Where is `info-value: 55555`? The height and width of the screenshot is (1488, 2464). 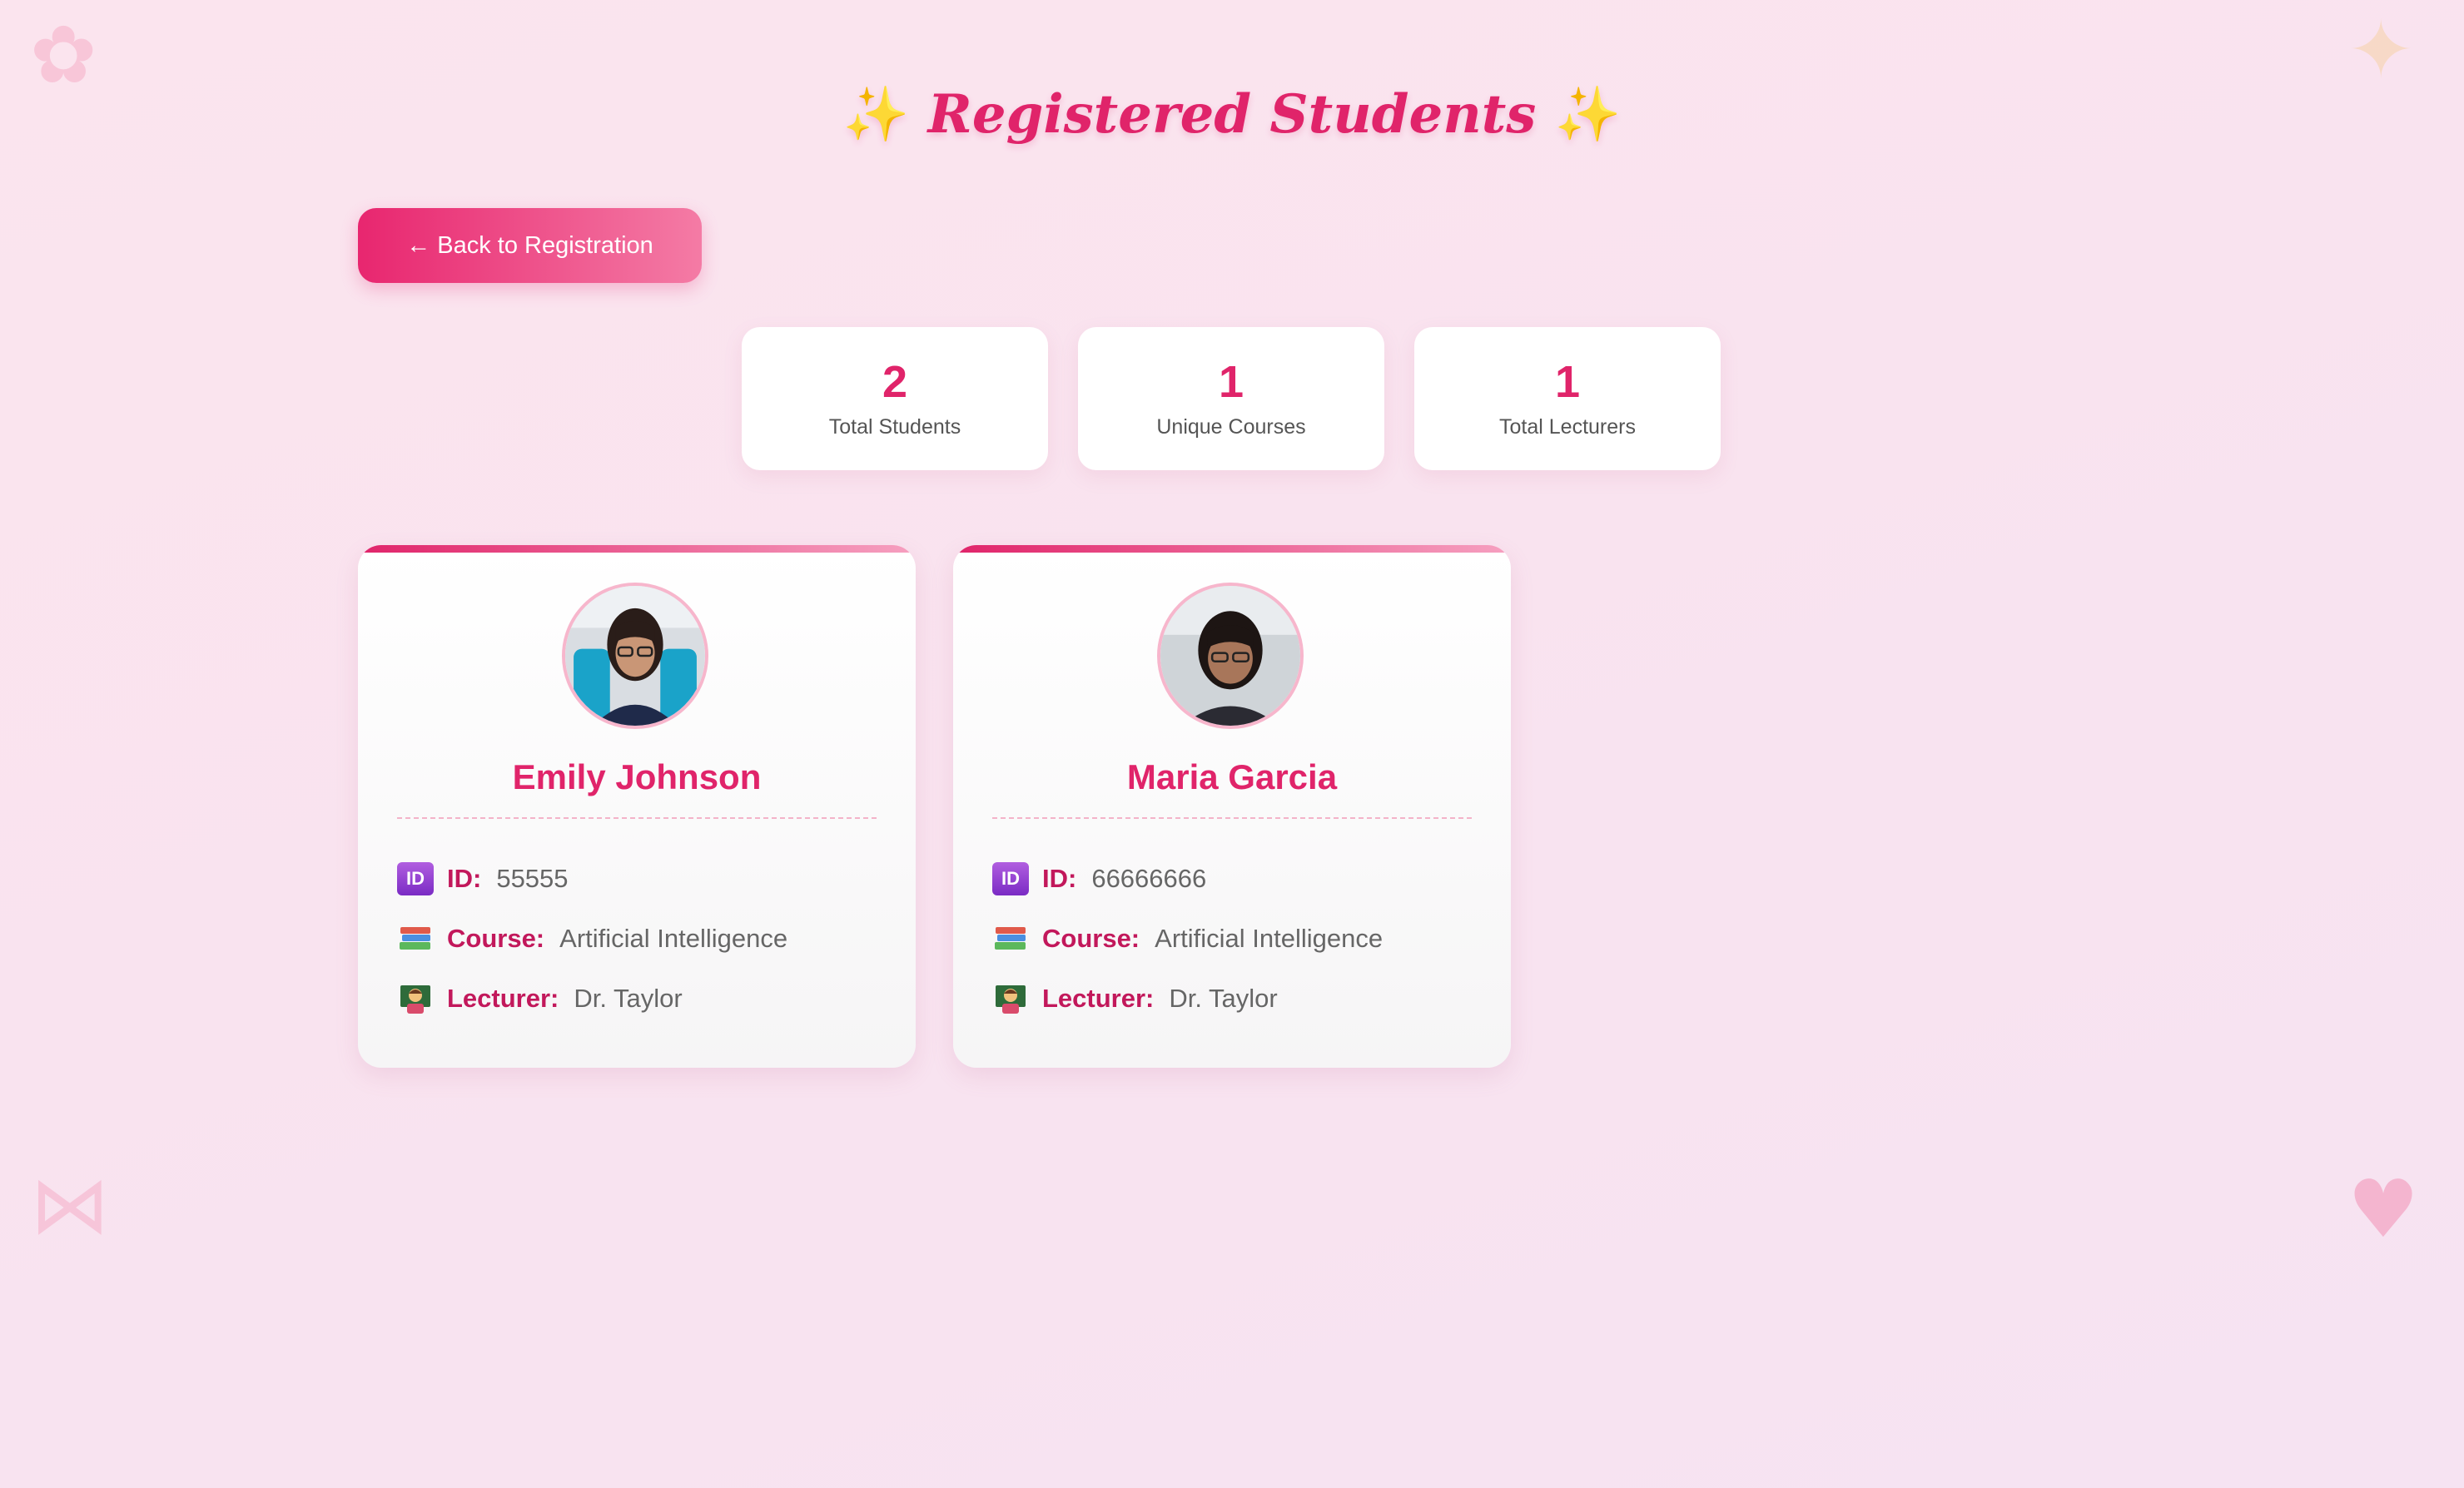 info-value: 55555 is located at coordinates (532, 878).